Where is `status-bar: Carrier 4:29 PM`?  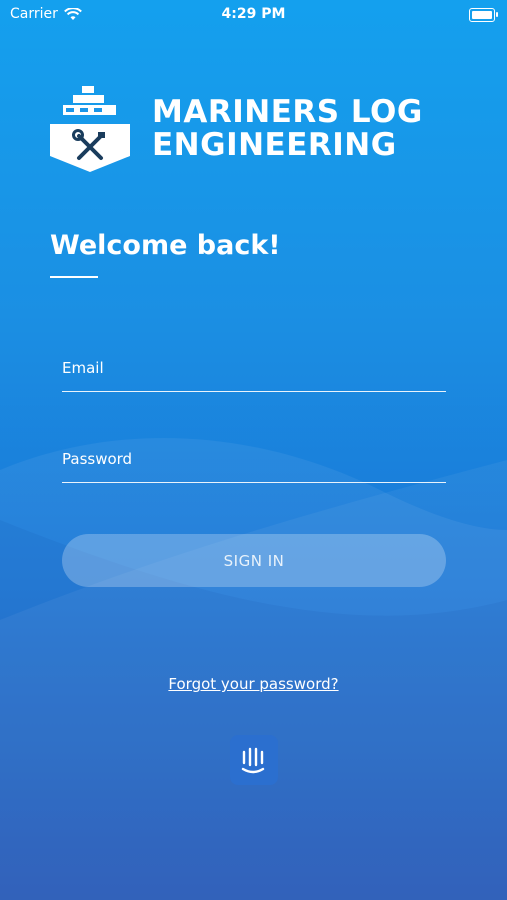 status-bar: Carrier 4:29 PM is located at coordinates (253, 14).